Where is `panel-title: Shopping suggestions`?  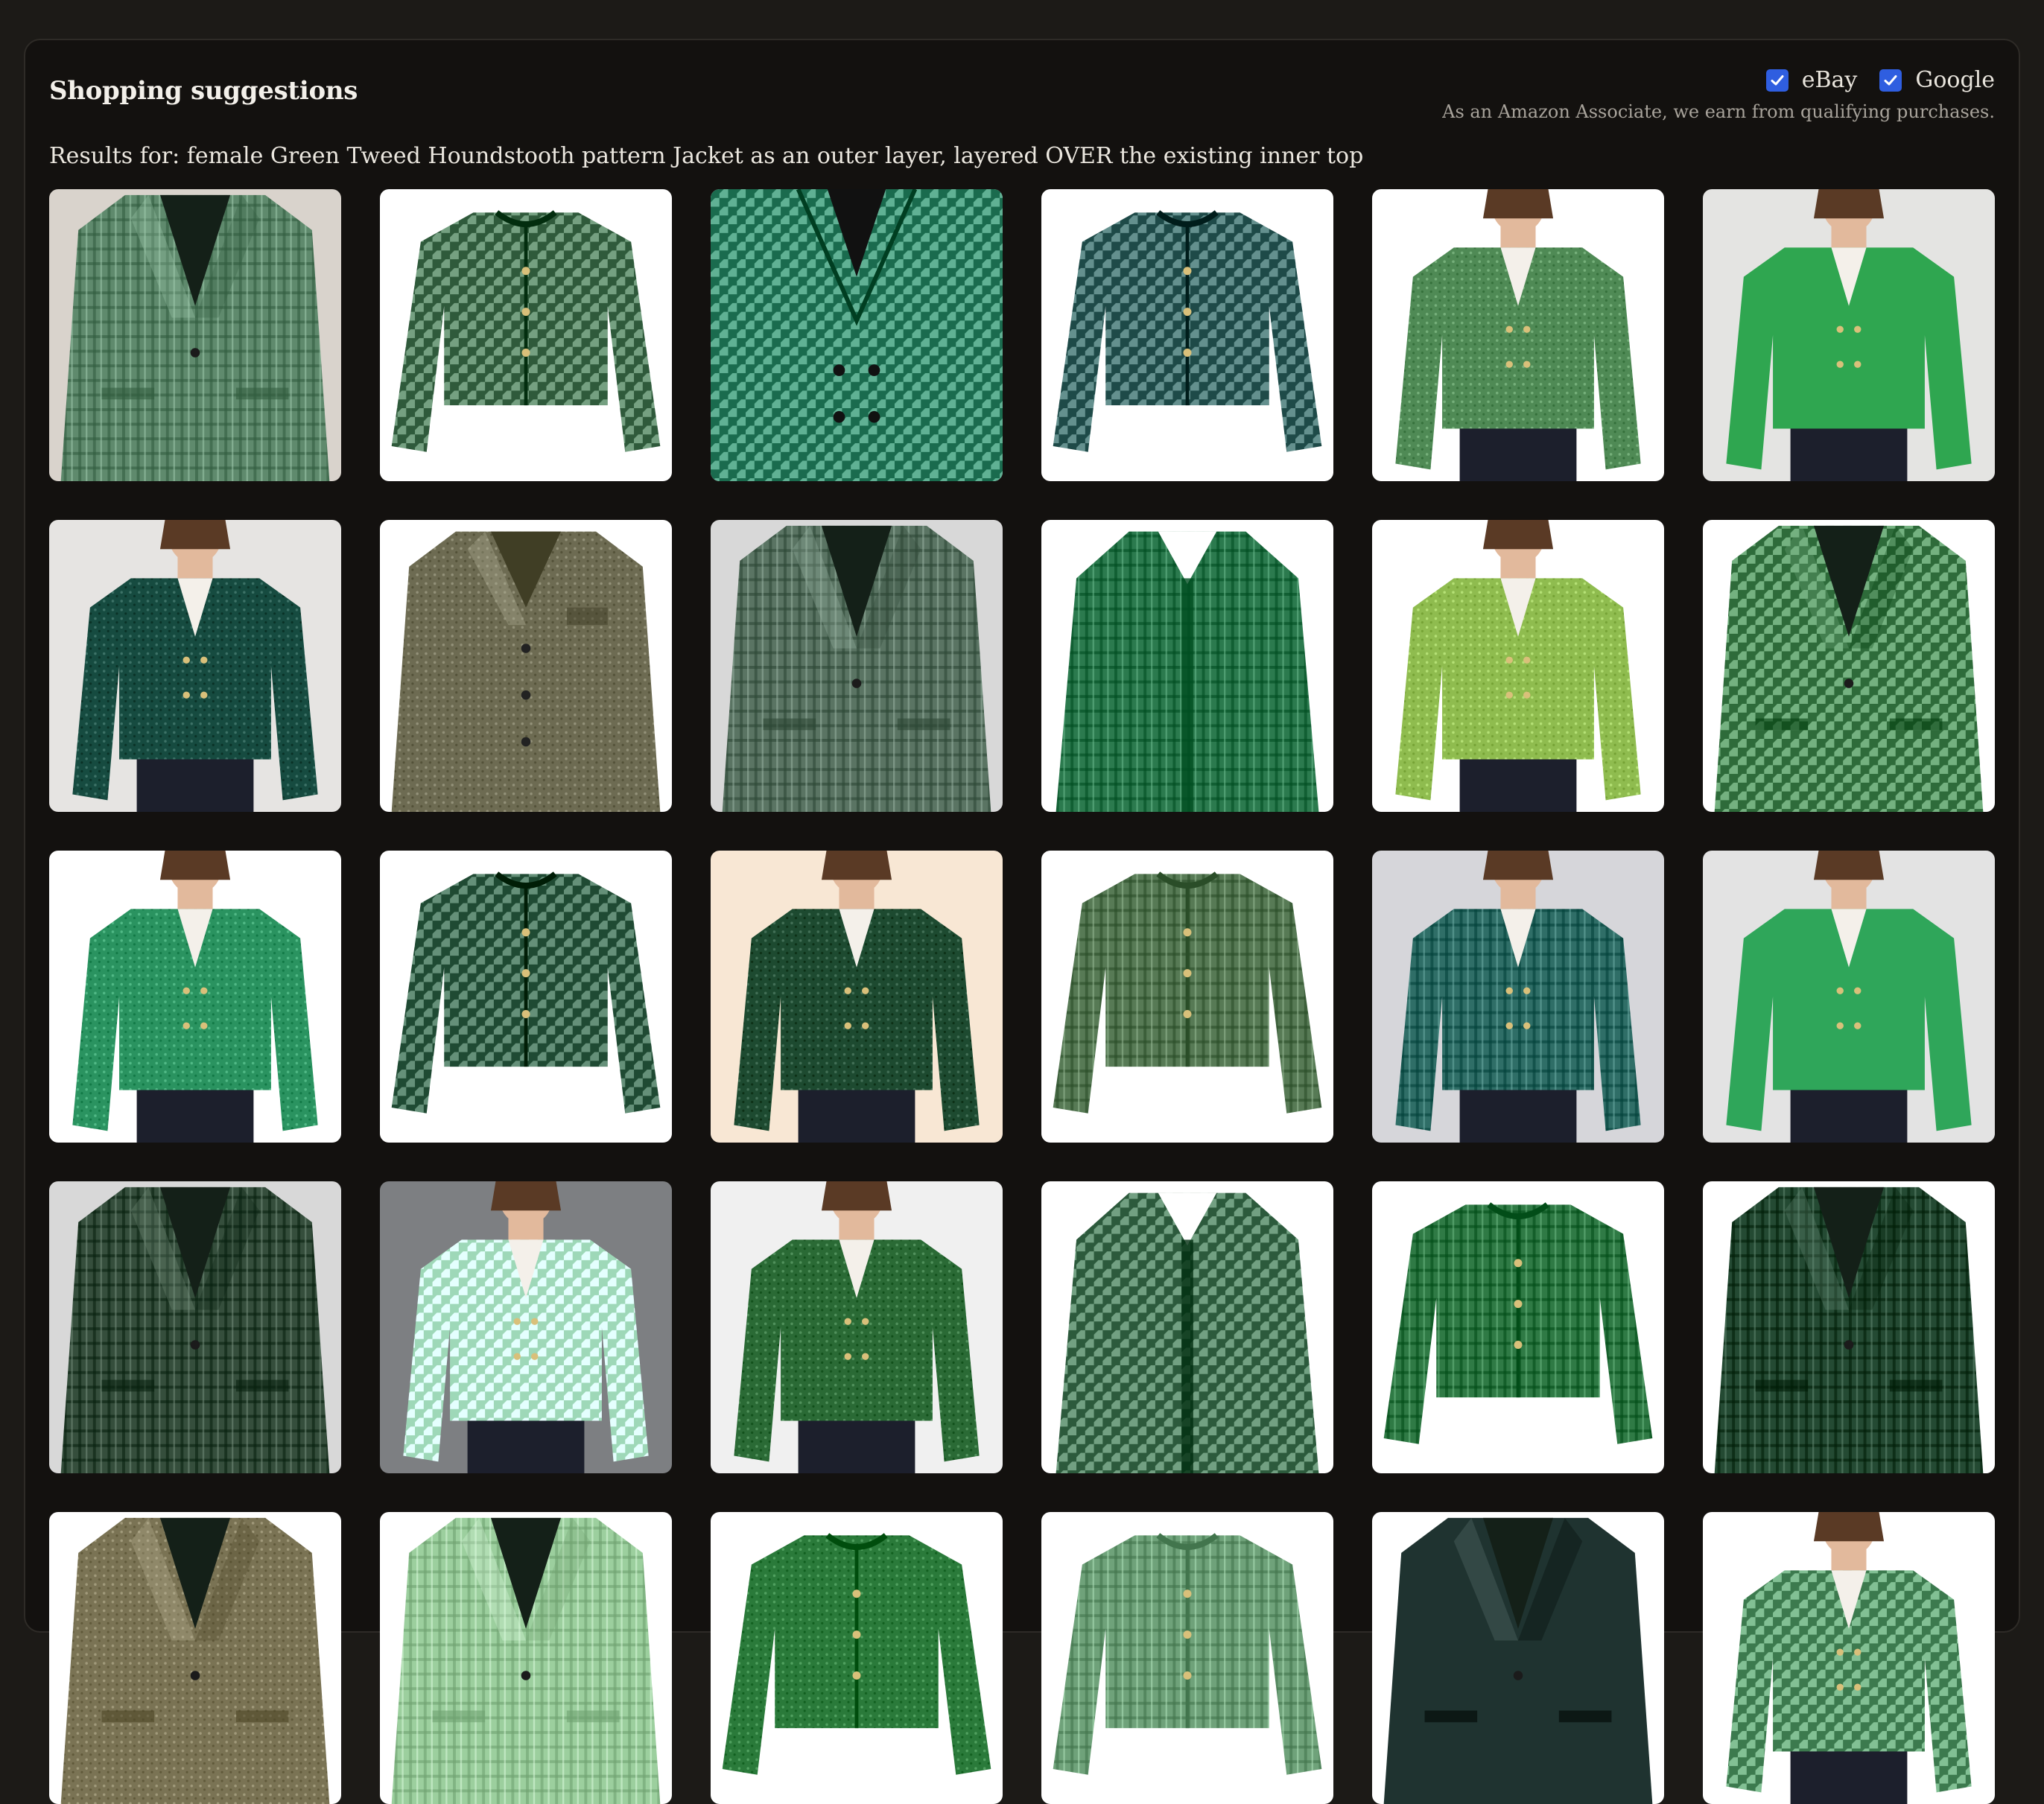
panel-title: Shopping suggestions is located at coordinates (203, 91).